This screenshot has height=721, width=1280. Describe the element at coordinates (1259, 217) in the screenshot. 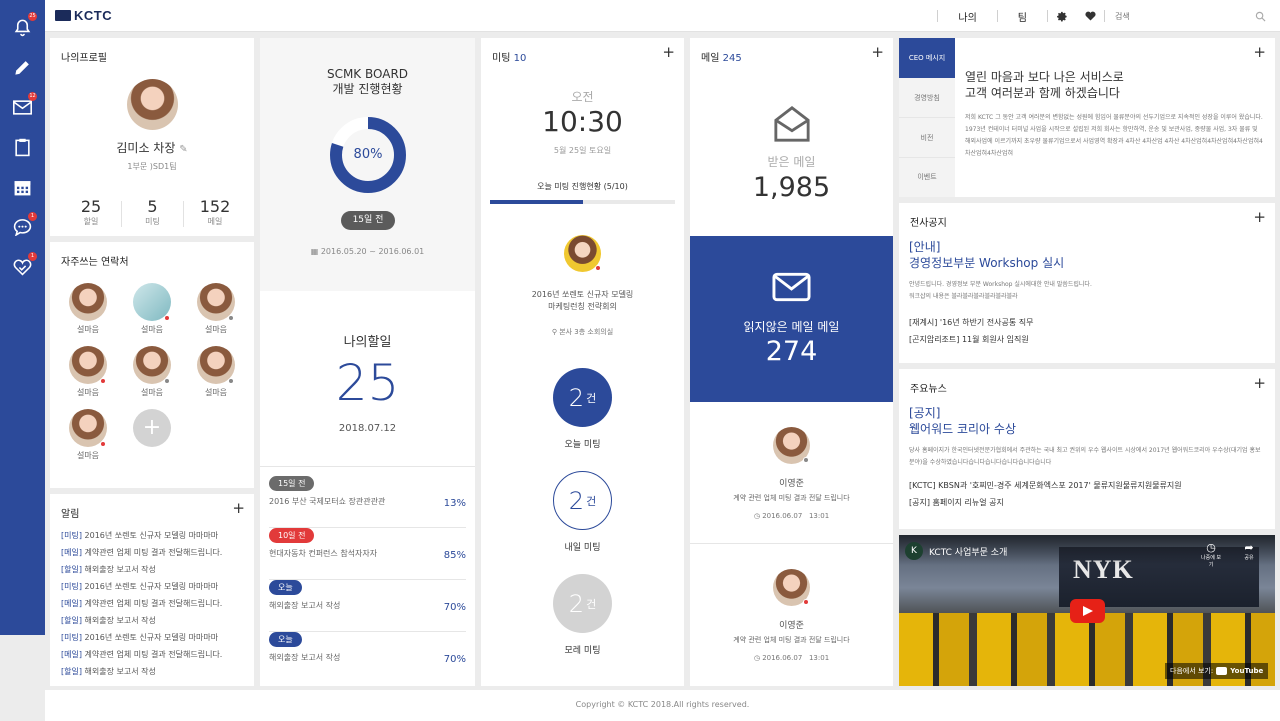

I see `corp-notice-add-button: +` at that location.